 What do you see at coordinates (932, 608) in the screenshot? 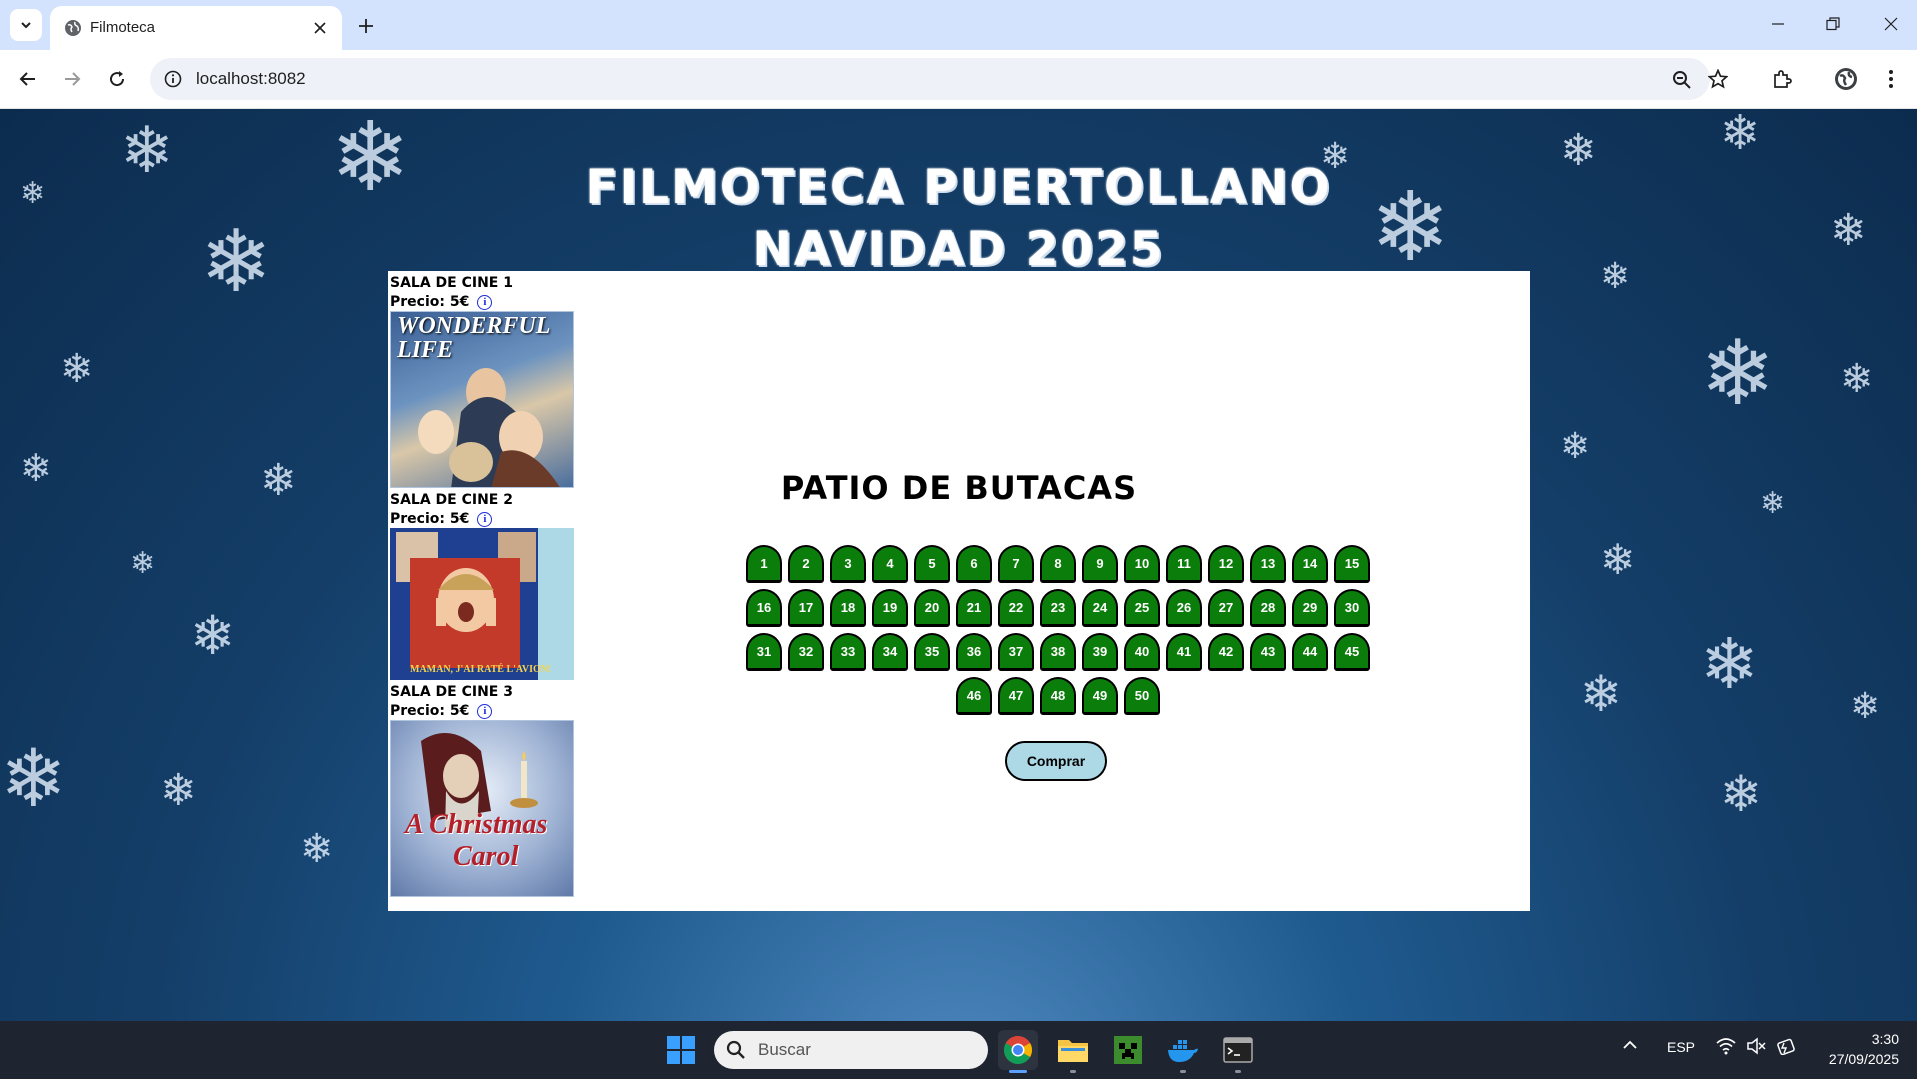
I see `seat-button: 20` at bounding box center [932, 608].